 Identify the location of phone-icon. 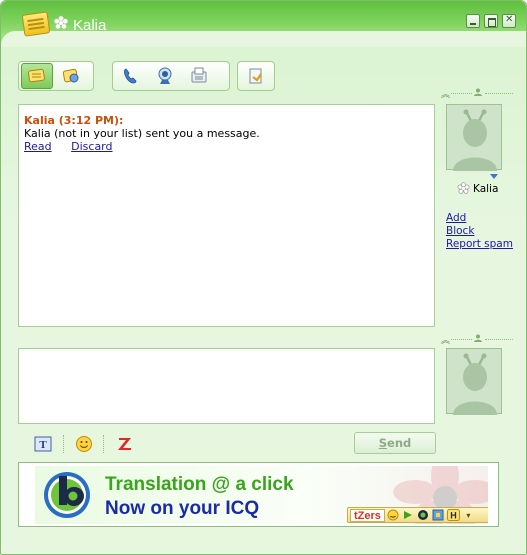
(130, 76).